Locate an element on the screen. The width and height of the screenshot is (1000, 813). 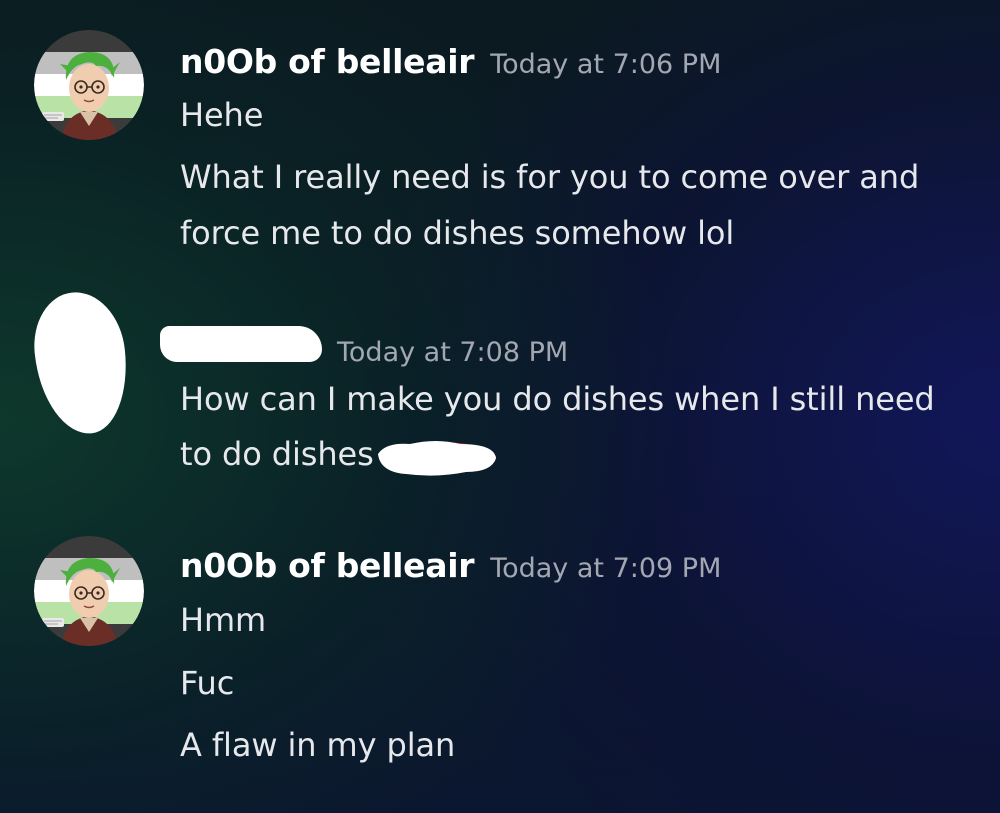
message-text: to do dishes is located at coordinates (277, 454).